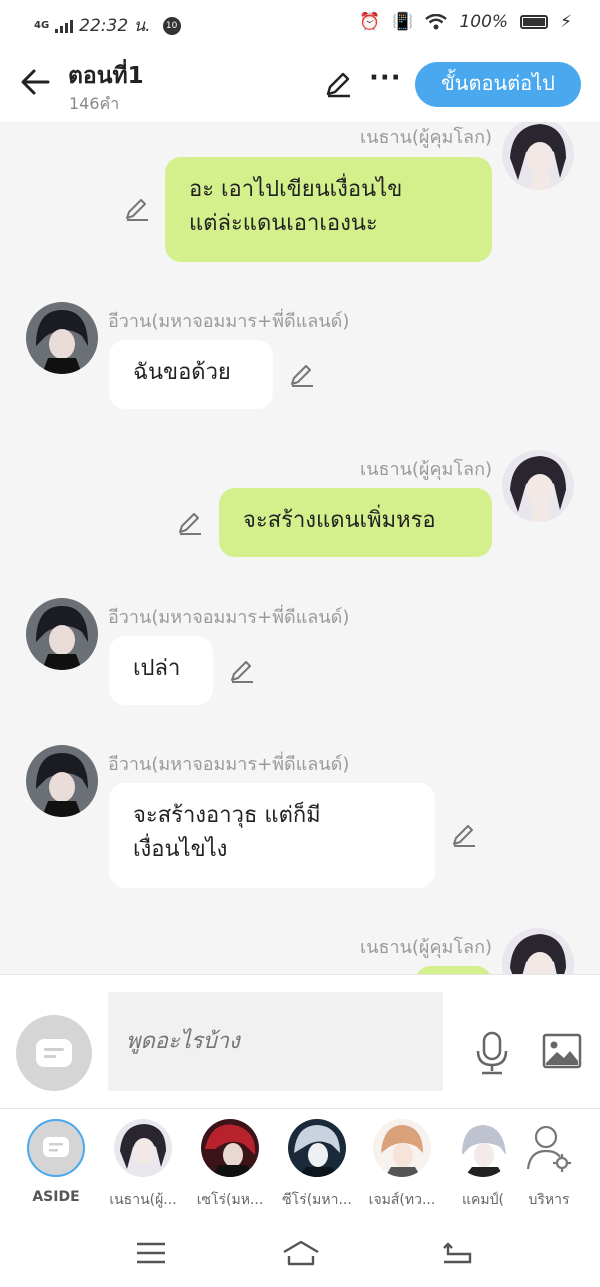 Image resolution: width=600 pixels, height=1287 pixels. What do you see at coordinates (549, 1200) in the screenshot?
I see `character-label: บริหาร` at bounding box center [549, 1200].